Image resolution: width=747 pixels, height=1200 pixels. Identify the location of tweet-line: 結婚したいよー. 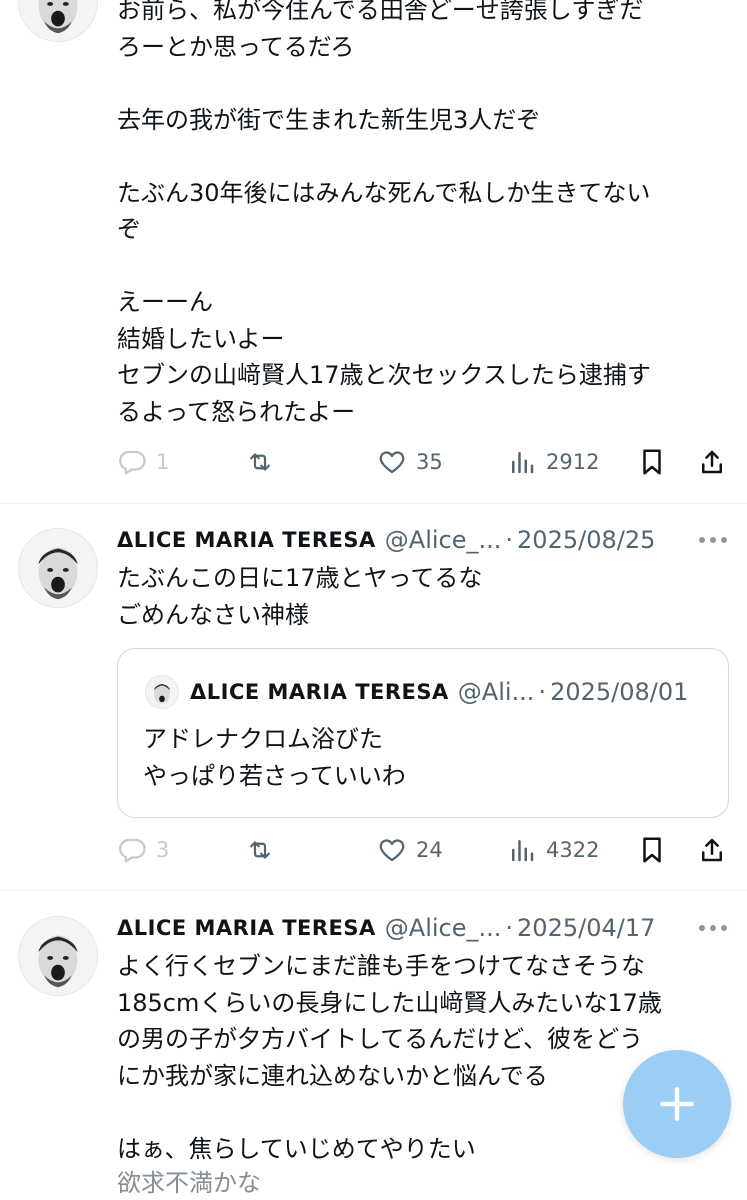
(201, 338).